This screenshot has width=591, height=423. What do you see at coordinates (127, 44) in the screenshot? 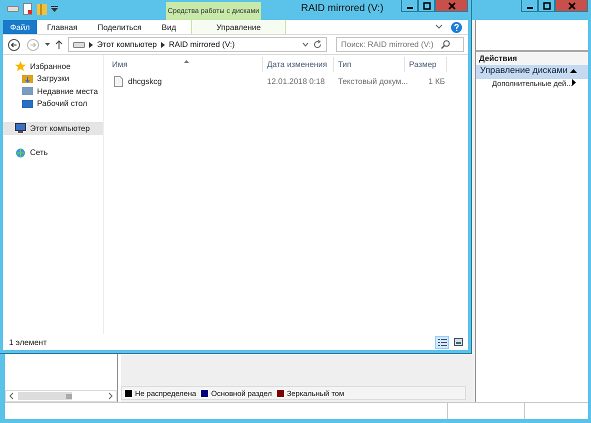
I see `breadcrumb: Этот компьютер` at bounding box center [127, 44].